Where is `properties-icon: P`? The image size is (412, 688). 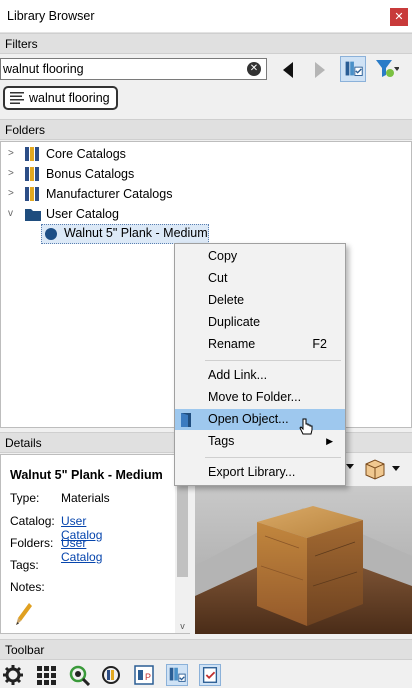 properties-icon: P is located at coordinates (144, 675).